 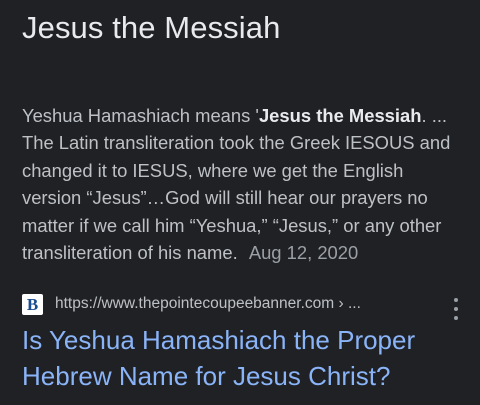 What do you see at coordinates (151, 27) in the screenshot?
I see `featured-snippet-heading: Jesus the Messiah` at bounding box center [151, 27].